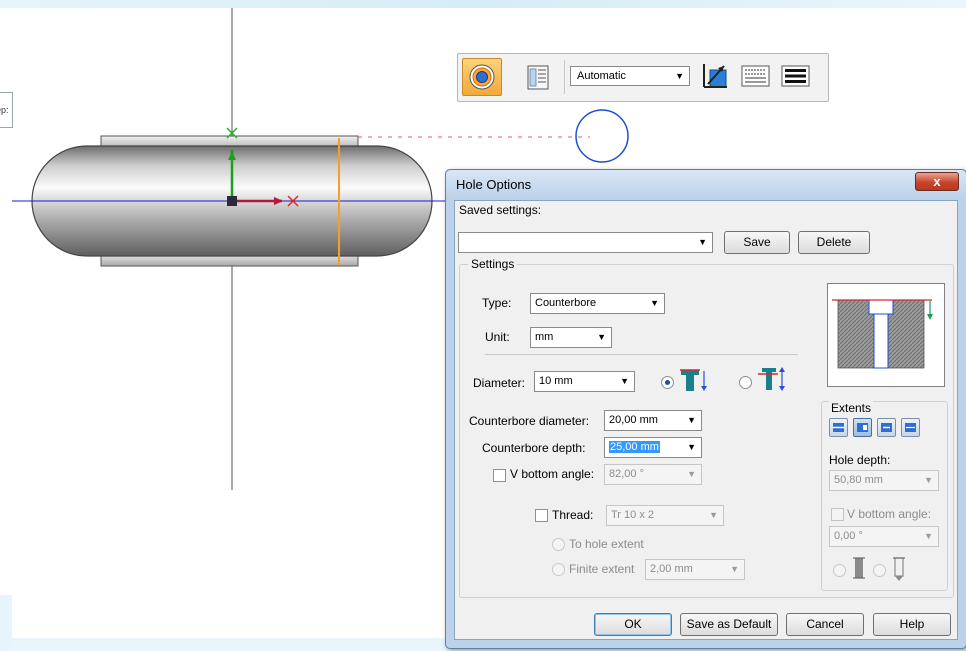 The image size is (966, 651). Describe the element at coordinates (494, 184) in the screenshot. I see `dialog-title: Hole Options` at that location.